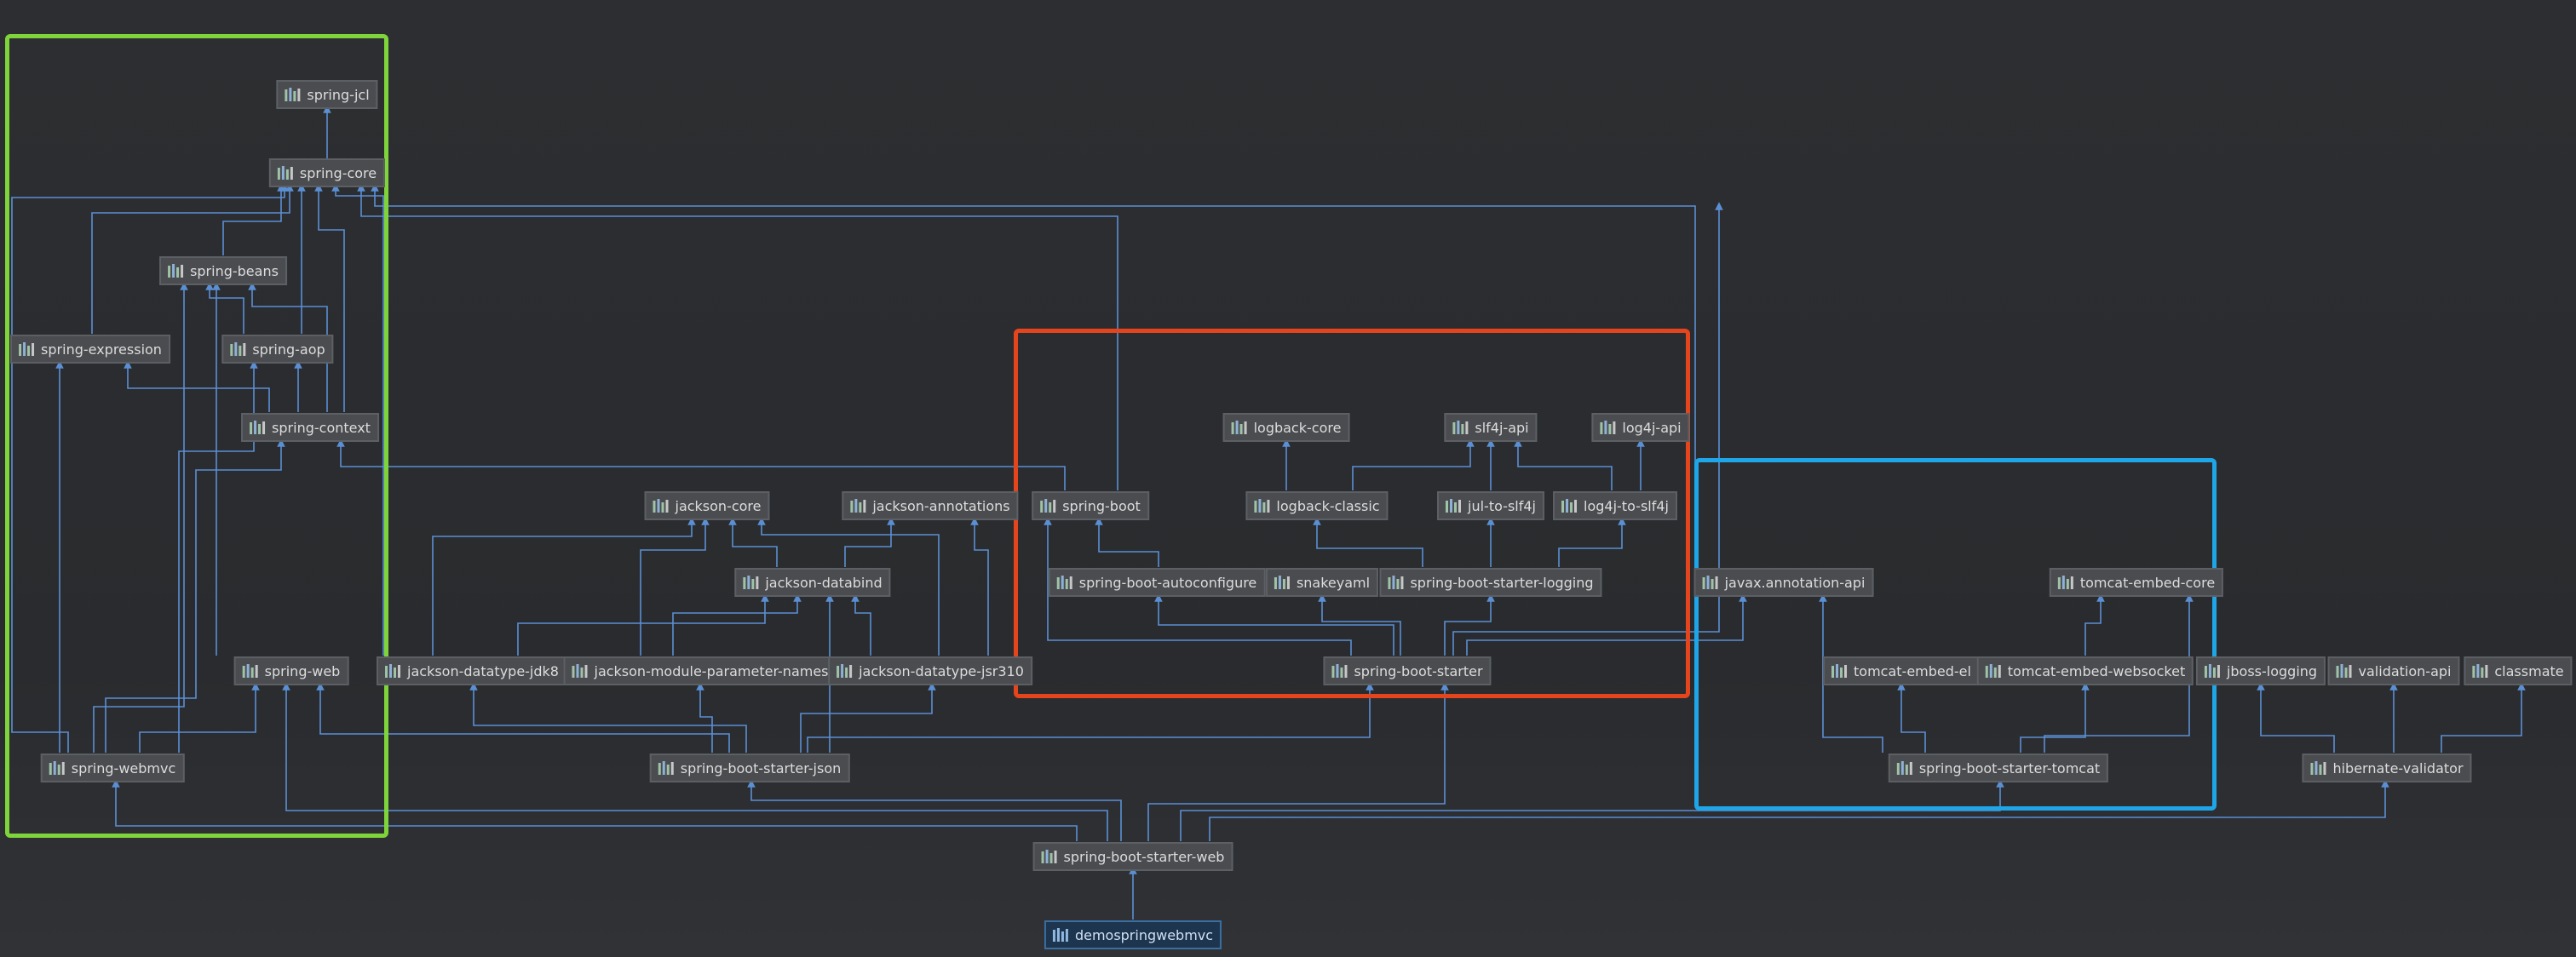 This screenshot has height=957, width=2576. What do you see at coordinates (737, 624) in the screenshot?
I see `edge-pnames-databind` at bounding box center [737, 624].